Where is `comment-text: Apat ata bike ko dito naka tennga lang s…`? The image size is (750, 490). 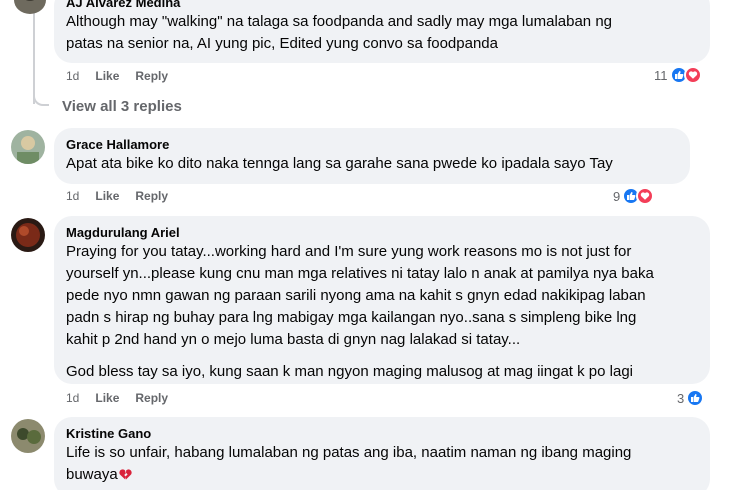
comment-text: Apat ata bike ko dito naka tennga lang s… is located at coordinates (339, 163).